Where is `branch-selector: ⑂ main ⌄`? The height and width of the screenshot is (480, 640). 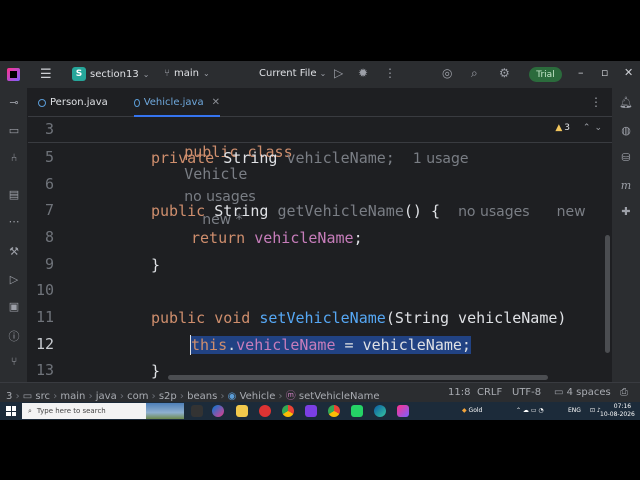 branch-selector: ⑂ main ⌄ is located at coordinates (187, 73).